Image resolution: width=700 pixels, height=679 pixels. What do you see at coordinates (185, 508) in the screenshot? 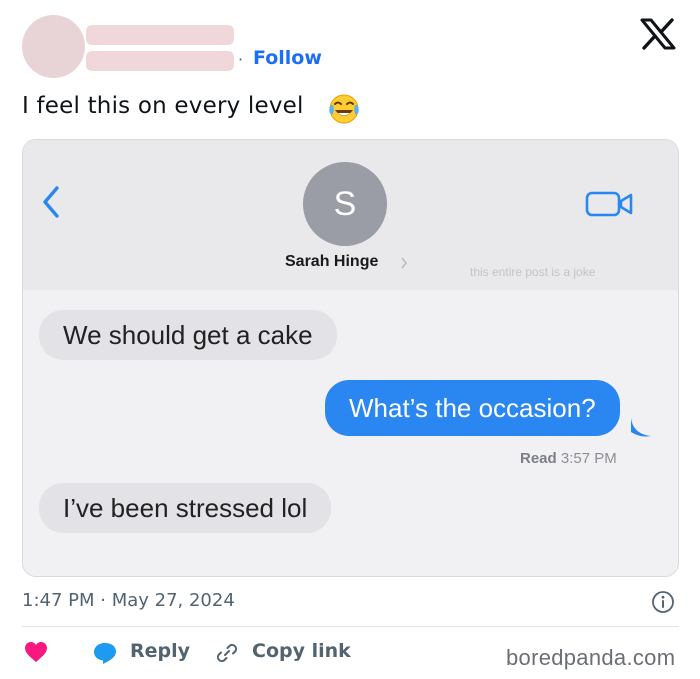
I see `message-bubble-incoming: I’ve been stressed lol` at bounding box center [185, 508].